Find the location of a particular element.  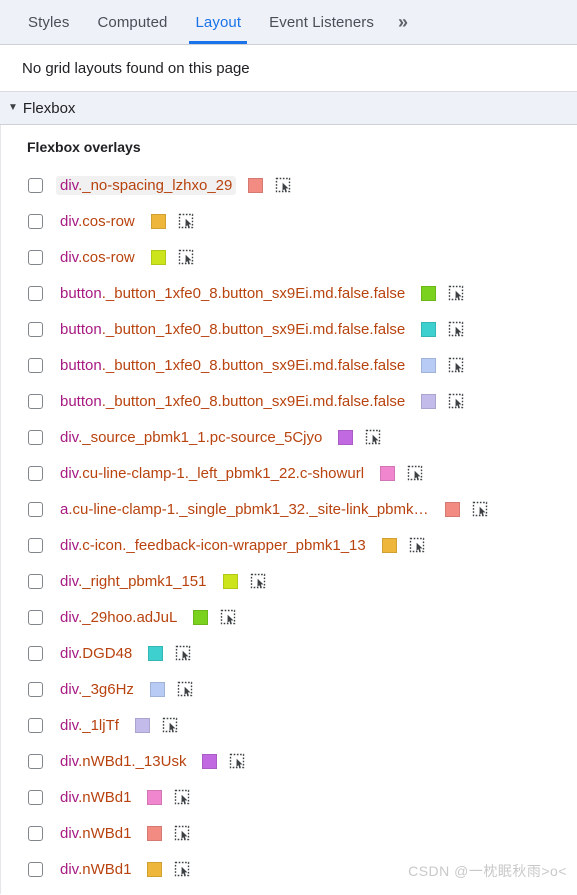

overlay-element-selector: div._no-spacing_lzhxo_29 is located at coordinates (146, 185).